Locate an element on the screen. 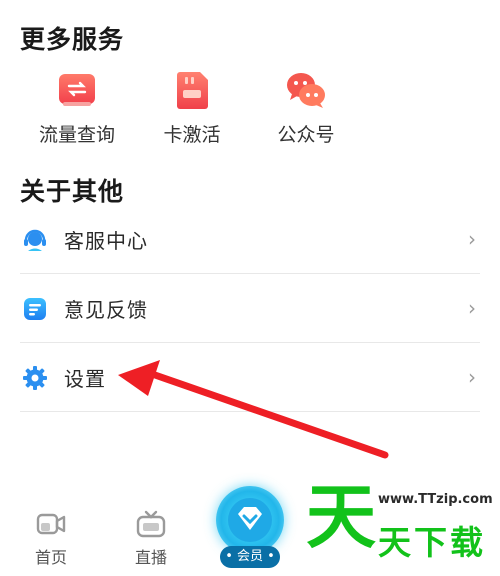  watermark-logo: 天 www.TTzip.com 天下载 is located at coordinates (400, 527).